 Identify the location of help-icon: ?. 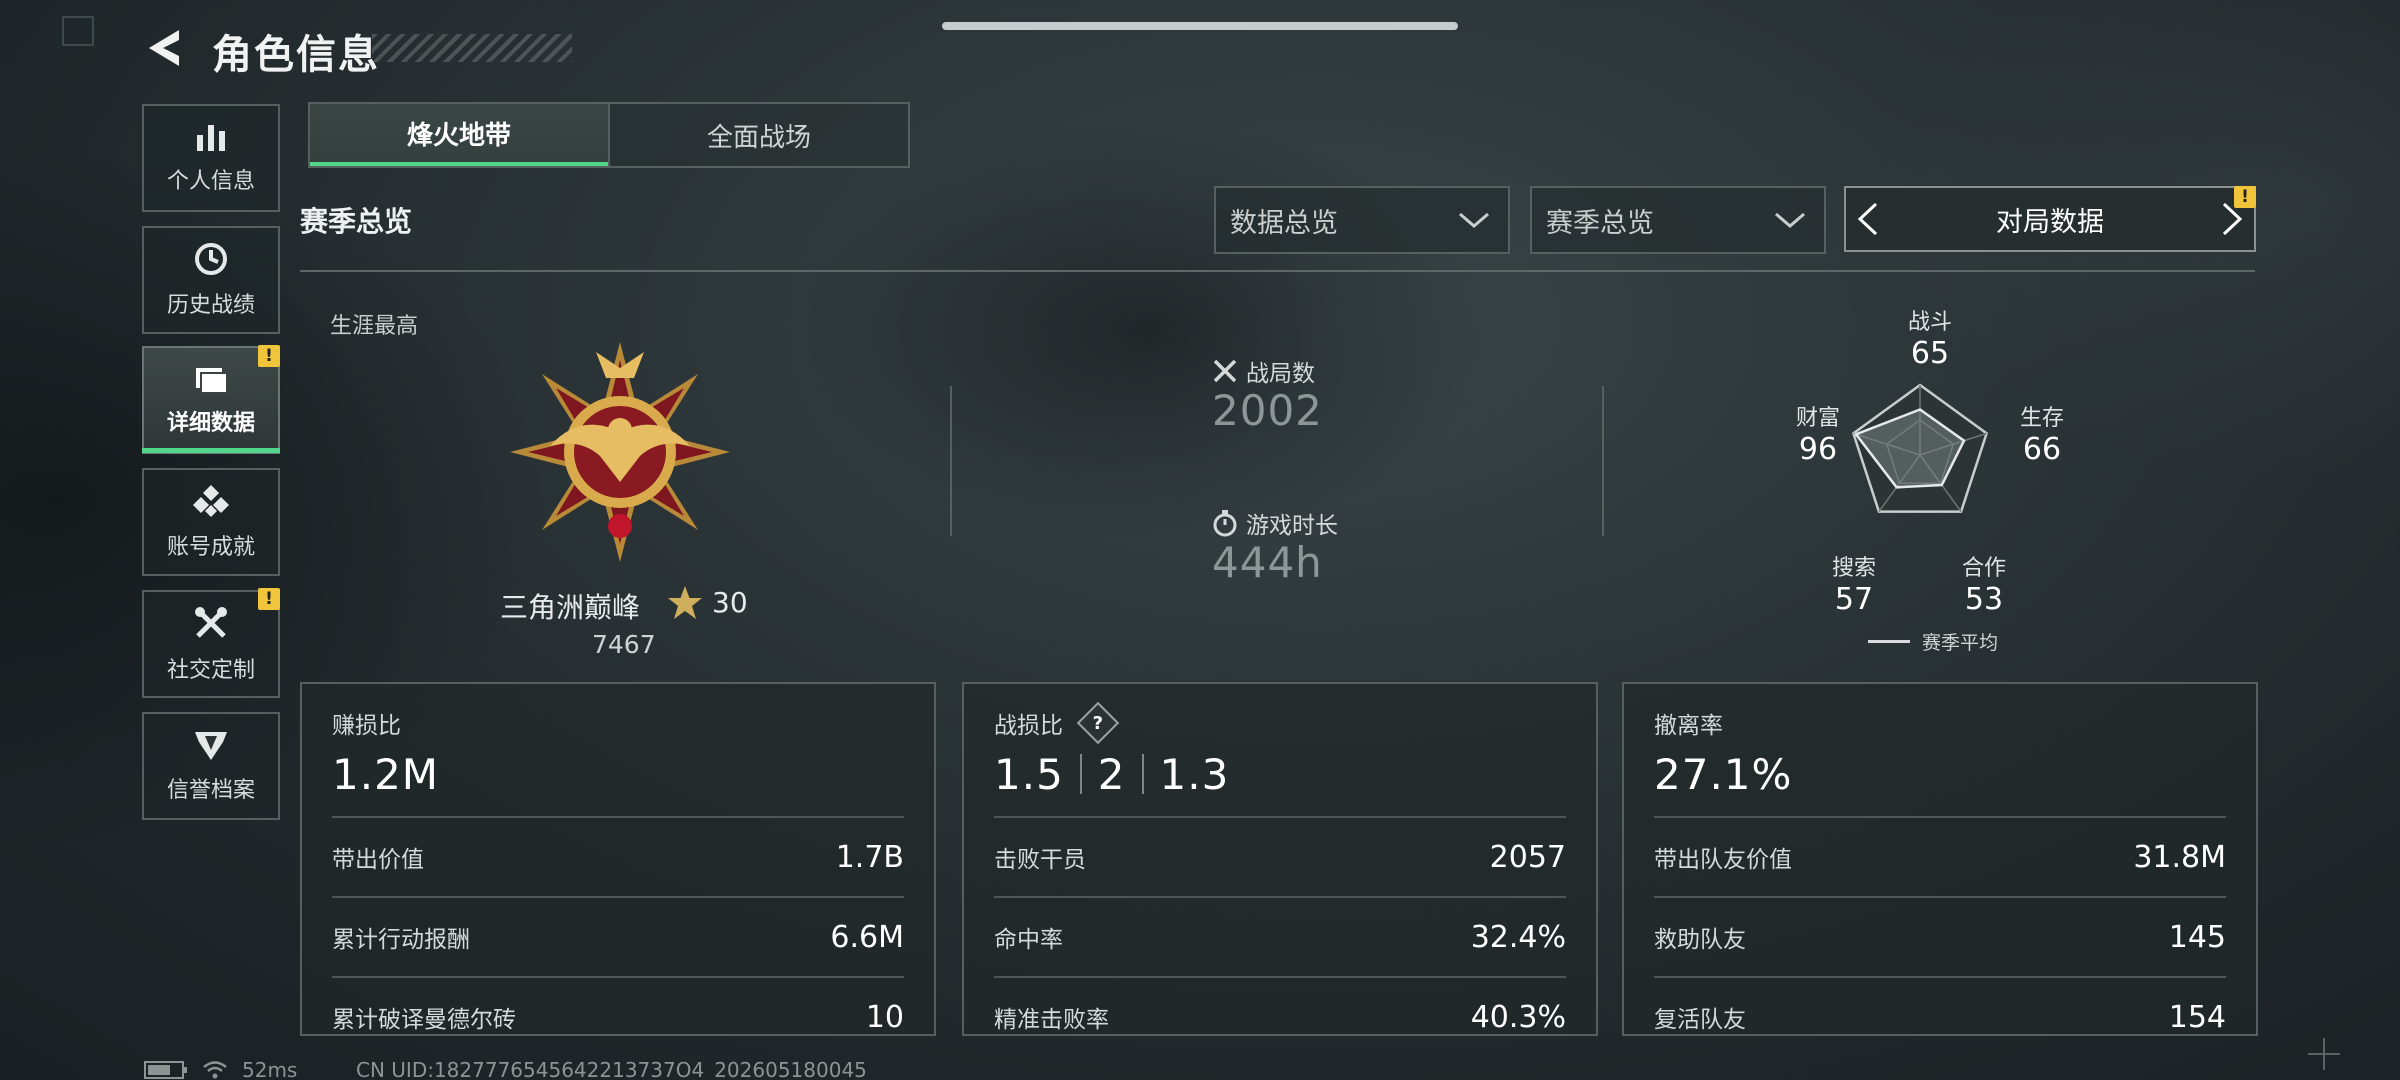
(1098, 723).